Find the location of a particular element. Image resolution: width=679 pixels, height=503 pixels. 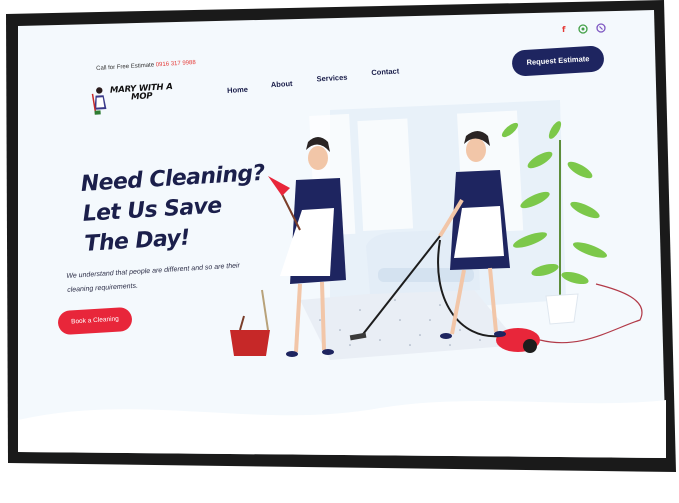

plant-icon is located at coordinates (554, 223).